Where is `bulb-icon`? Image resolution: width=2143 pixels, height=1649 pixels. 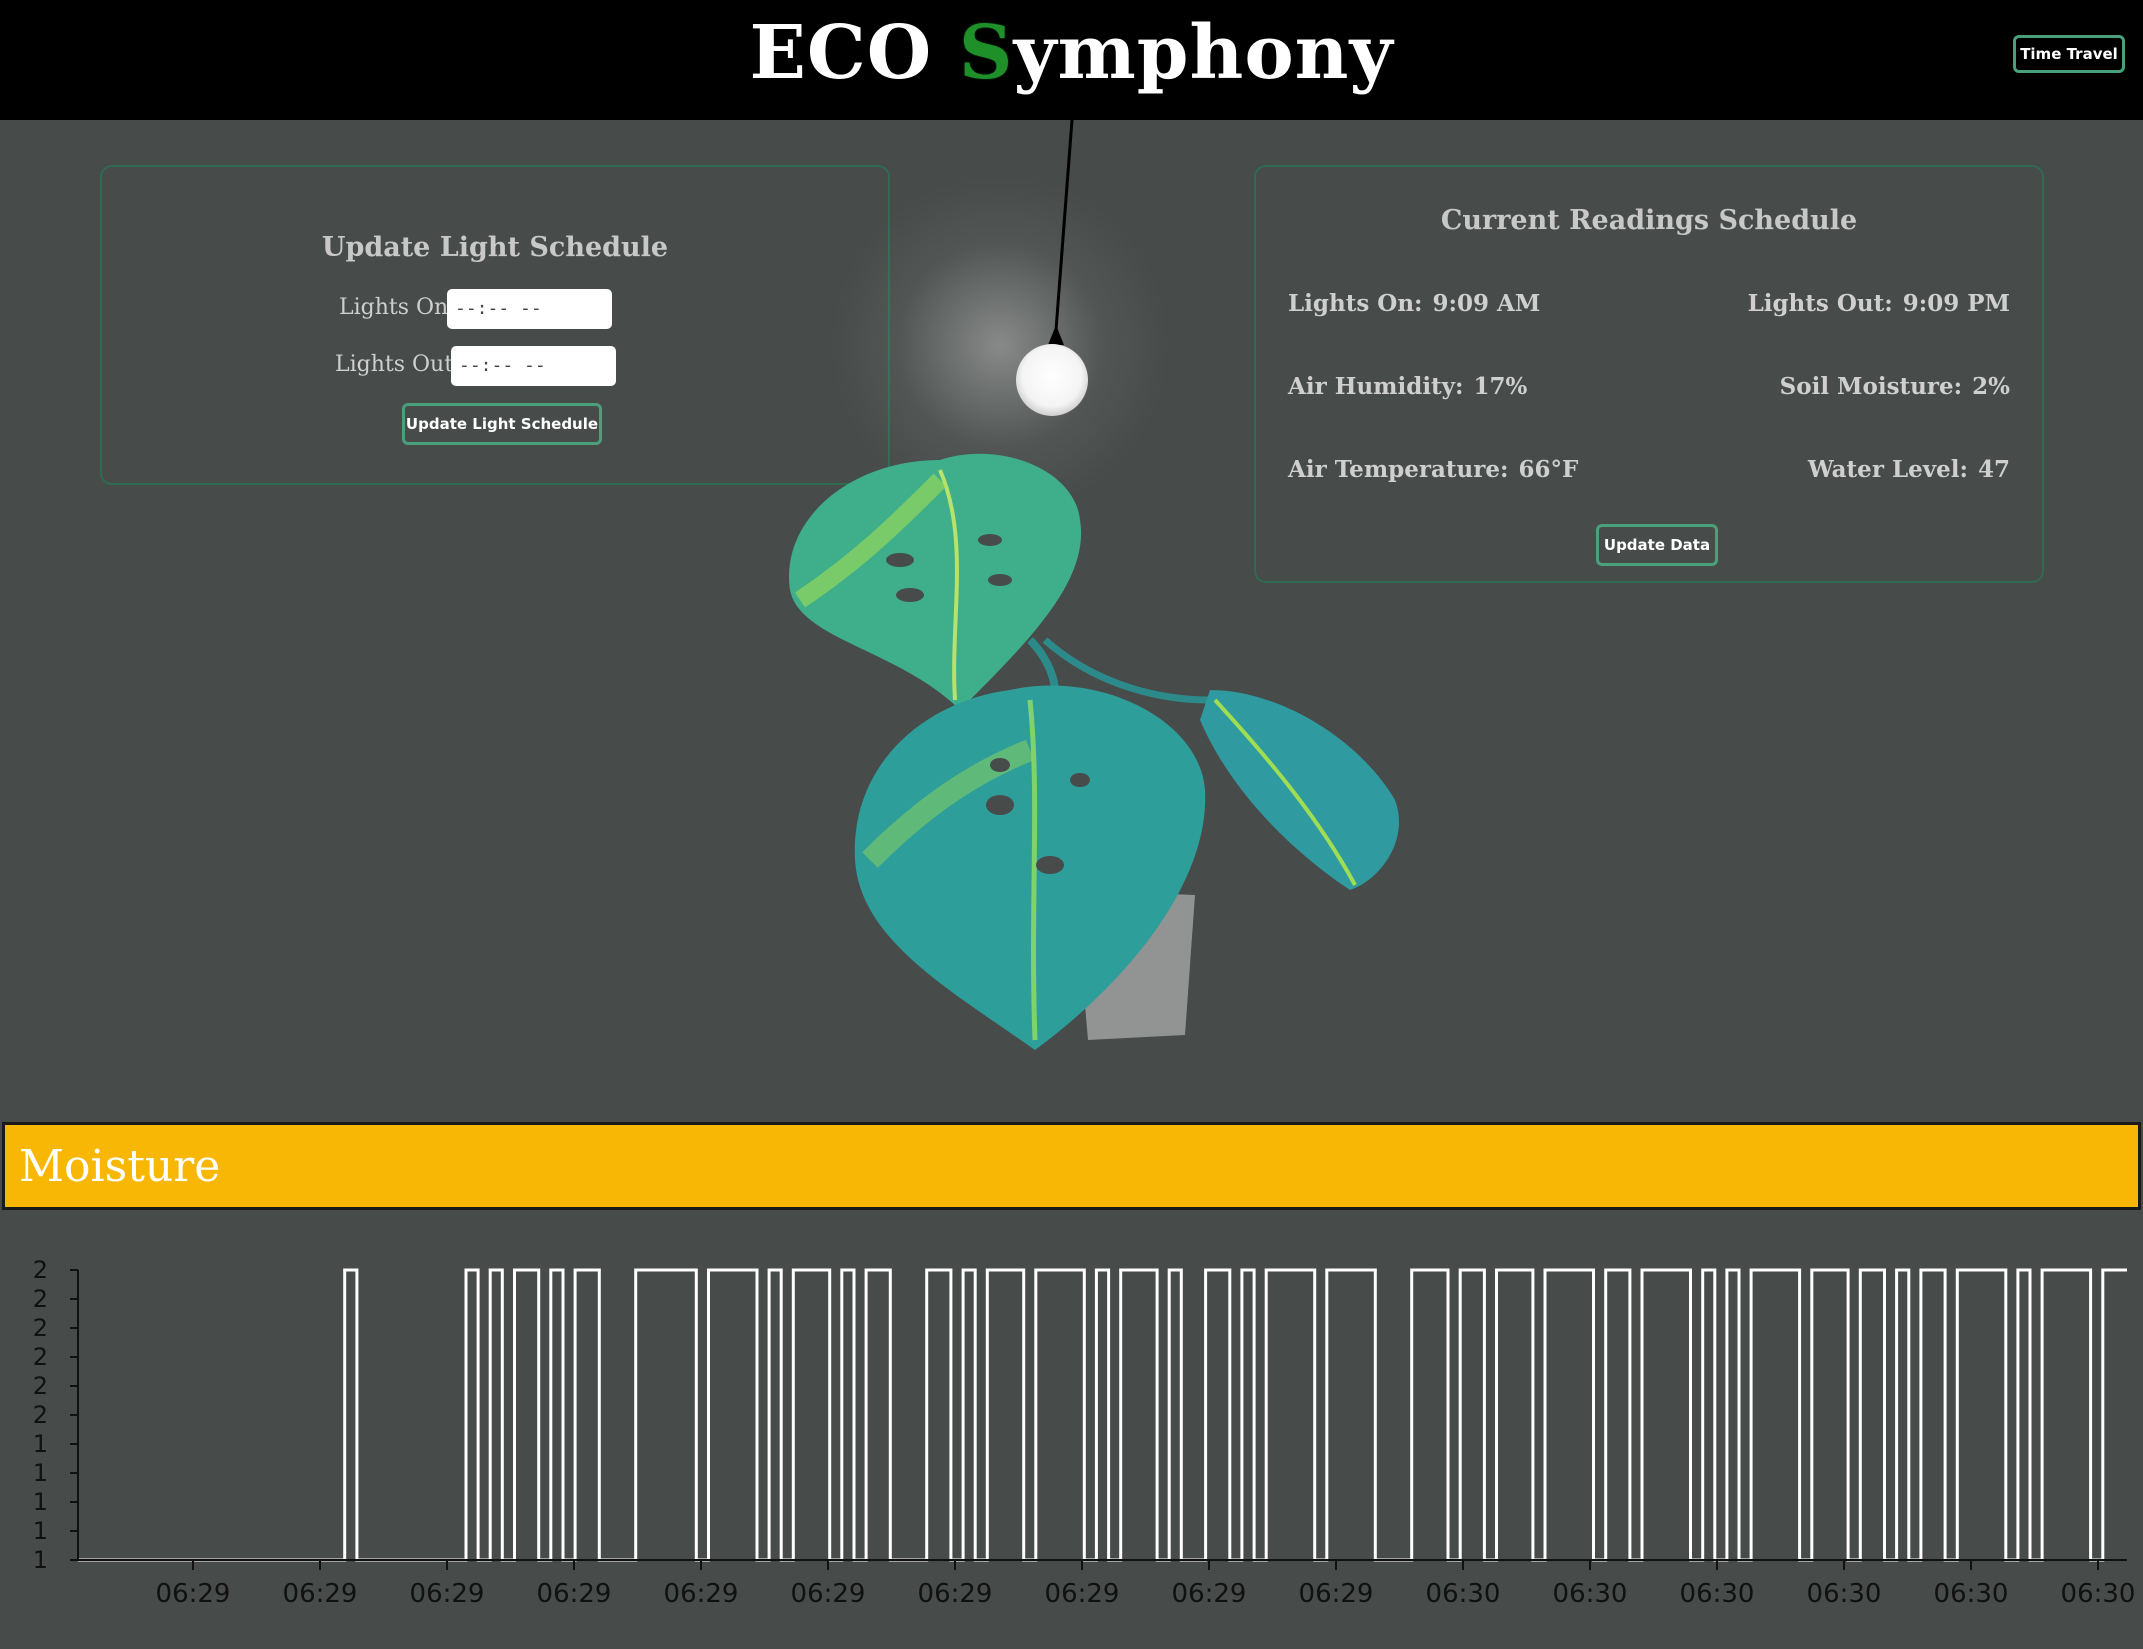
bulb-icon is located at coordinates (1052, 380).